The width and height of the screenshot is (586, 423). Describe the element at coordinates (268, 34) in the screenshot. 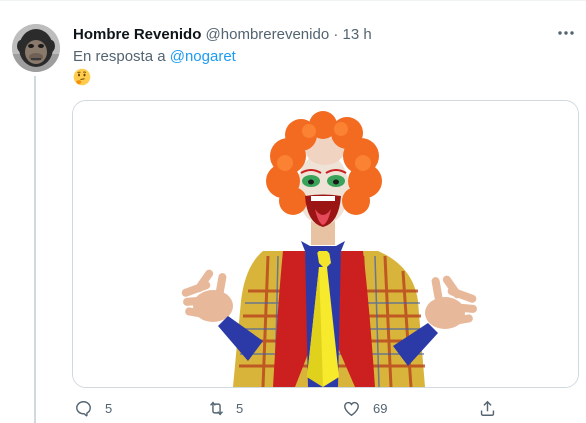

I see `author-handle: @hombrerevenido` at that location.